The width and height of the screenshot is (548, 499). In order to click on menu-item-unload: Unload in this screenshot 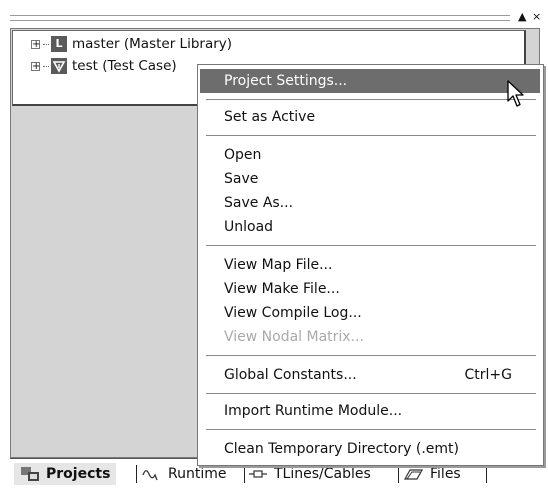, I will do `click(370, 227)`.